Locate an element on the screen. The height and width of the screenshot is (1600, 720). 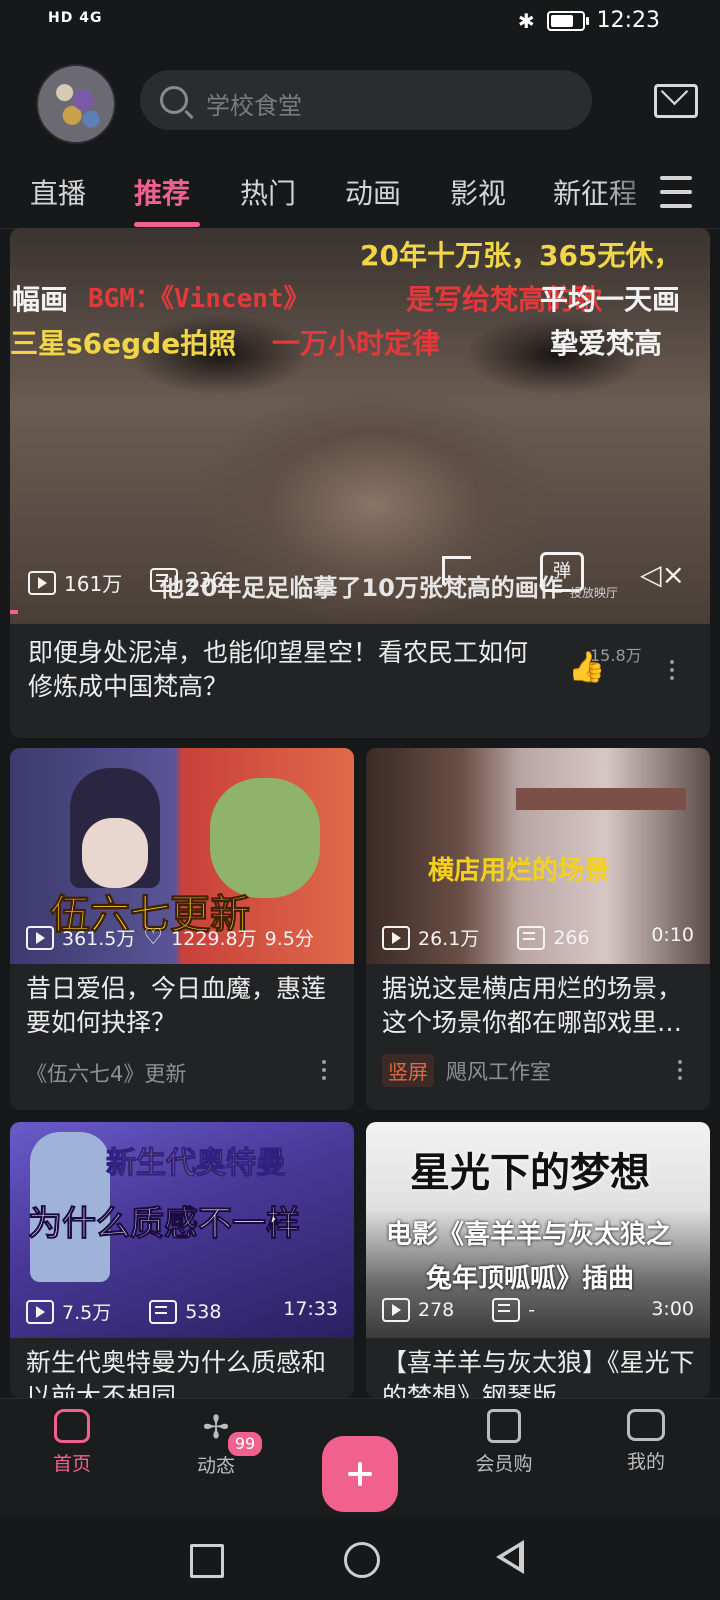
overlay-text: 挚爱梵高 is located at coordinates (606, 343).